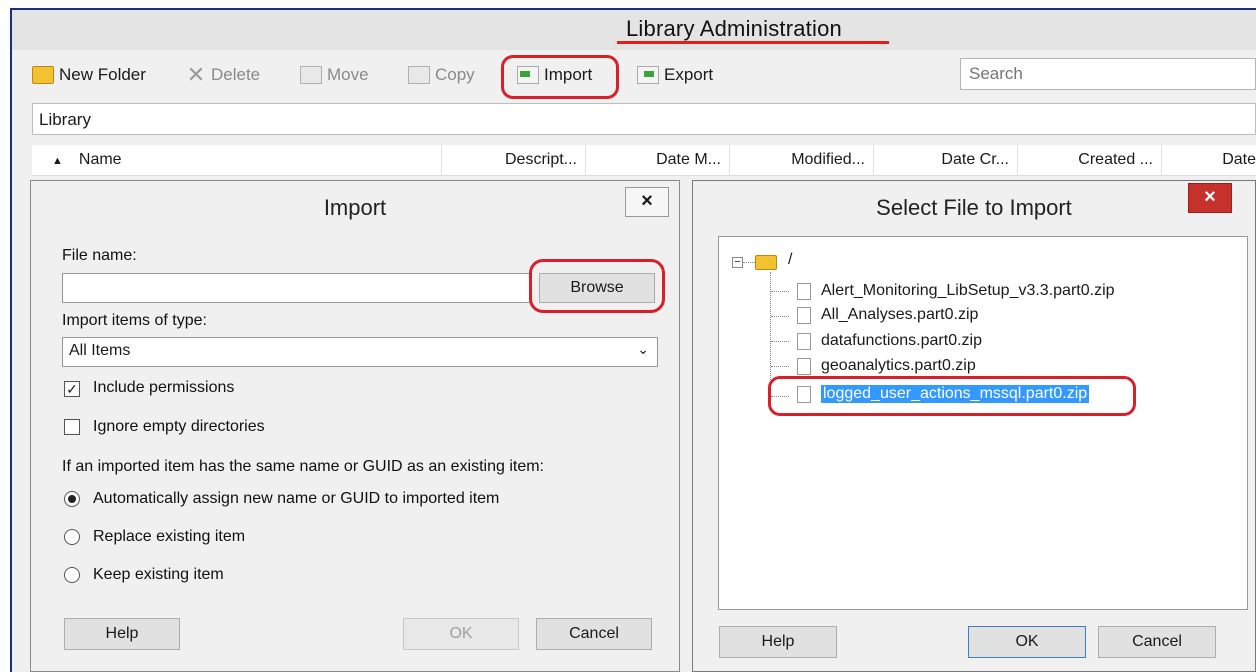 Image resolution: width=1256 pixels, height=672 pixels. What do you see at coordinates (737, 262) in the screenshot?
I see `collapse-icon: −` at bounding box center [737, 262].